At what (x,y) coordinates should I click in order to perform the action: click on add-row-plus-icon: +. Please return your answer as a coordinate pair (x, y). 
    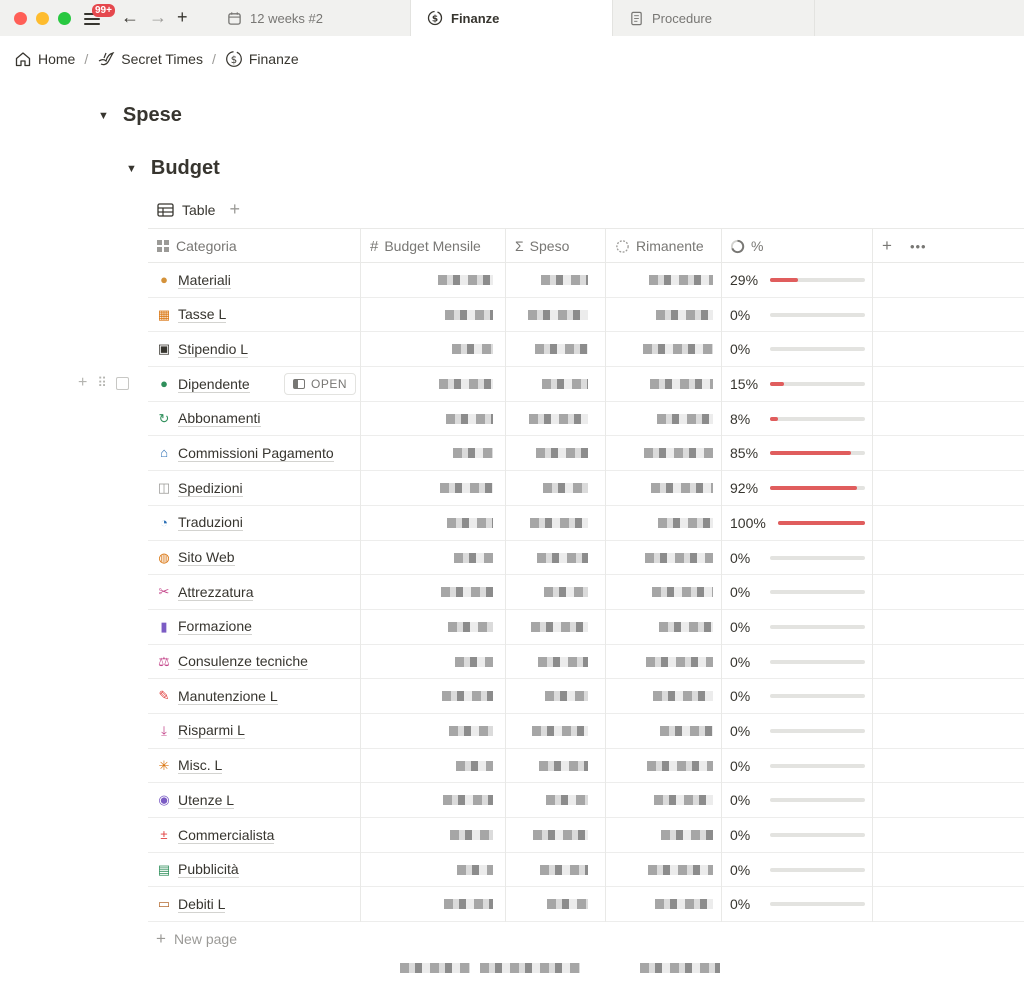
    Looking at the image, I should click on (82, 383).